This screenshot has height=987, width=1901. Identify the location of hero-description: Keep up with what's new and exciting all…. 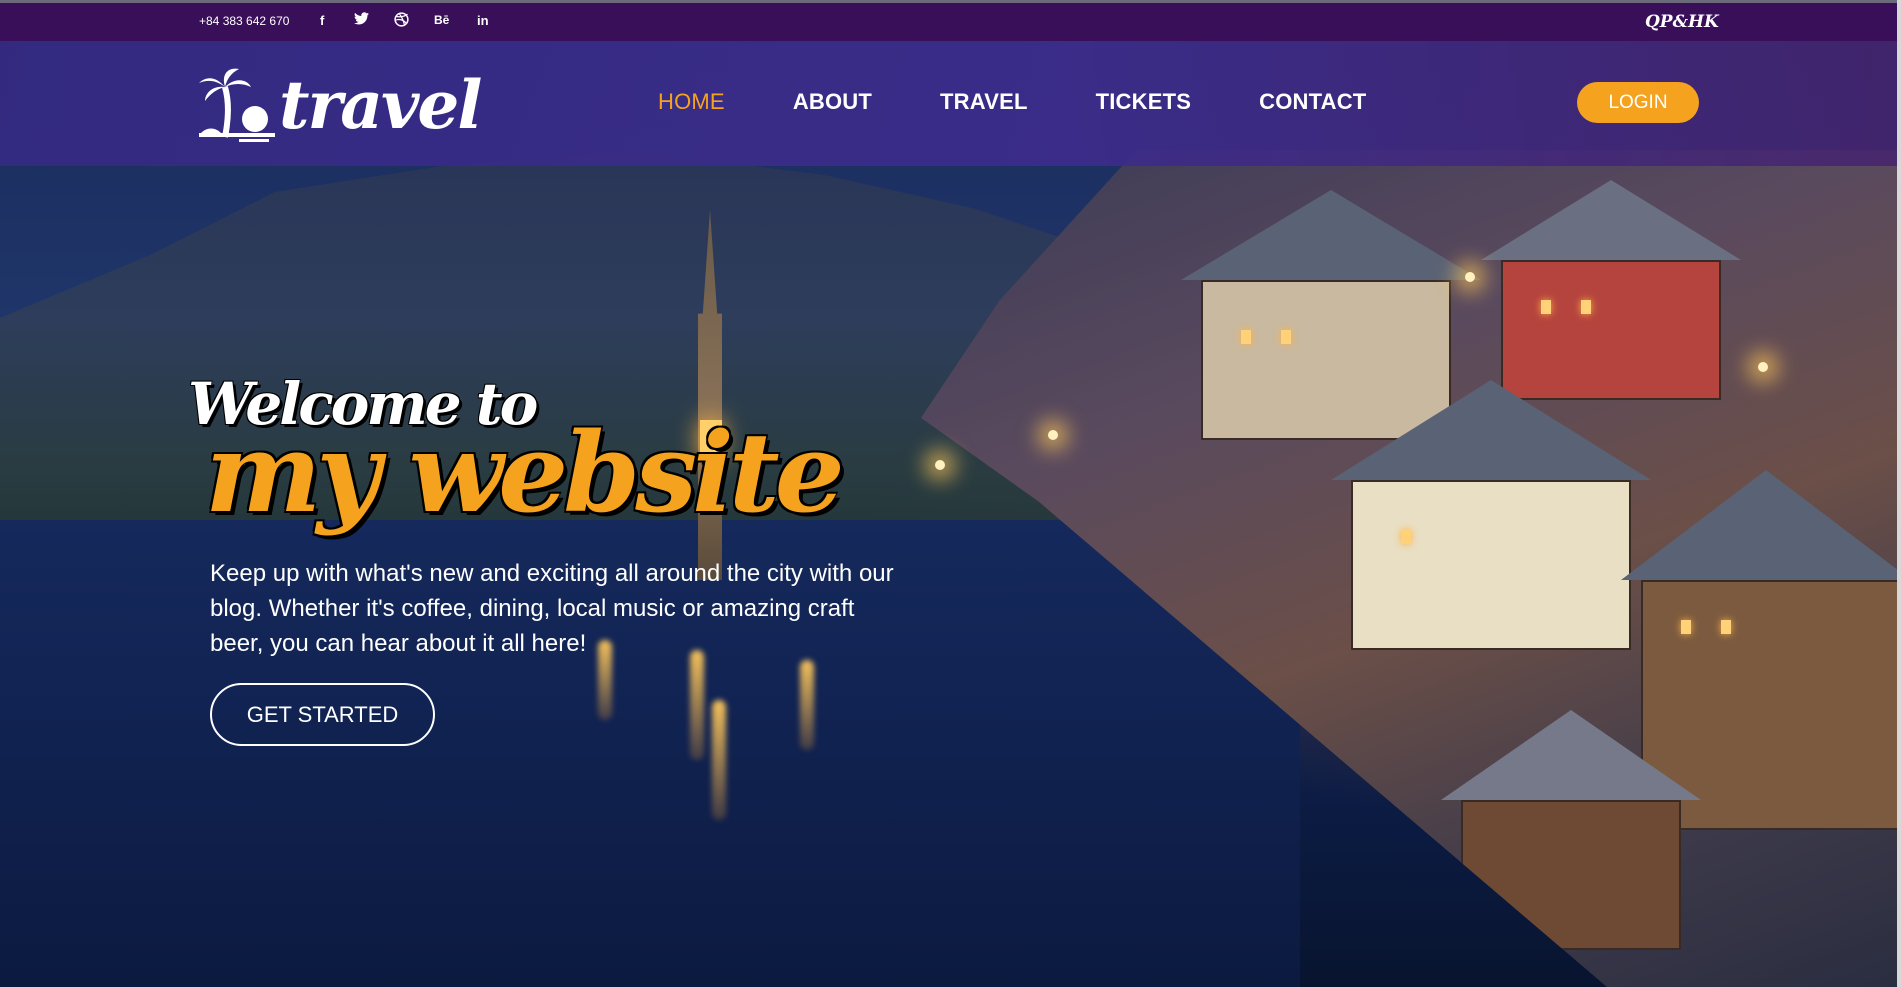
(552, 608).